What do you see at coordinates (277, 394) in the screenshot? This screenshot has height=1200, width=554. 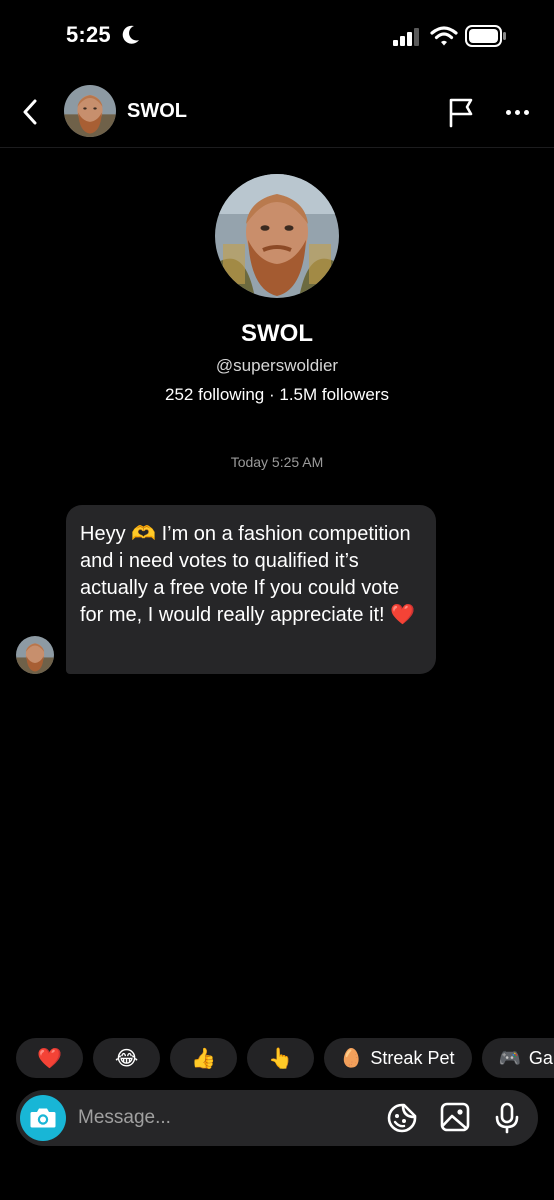 I see `profile-stats: 252 following · 1.5M followers` at bounding box center [277, 394].